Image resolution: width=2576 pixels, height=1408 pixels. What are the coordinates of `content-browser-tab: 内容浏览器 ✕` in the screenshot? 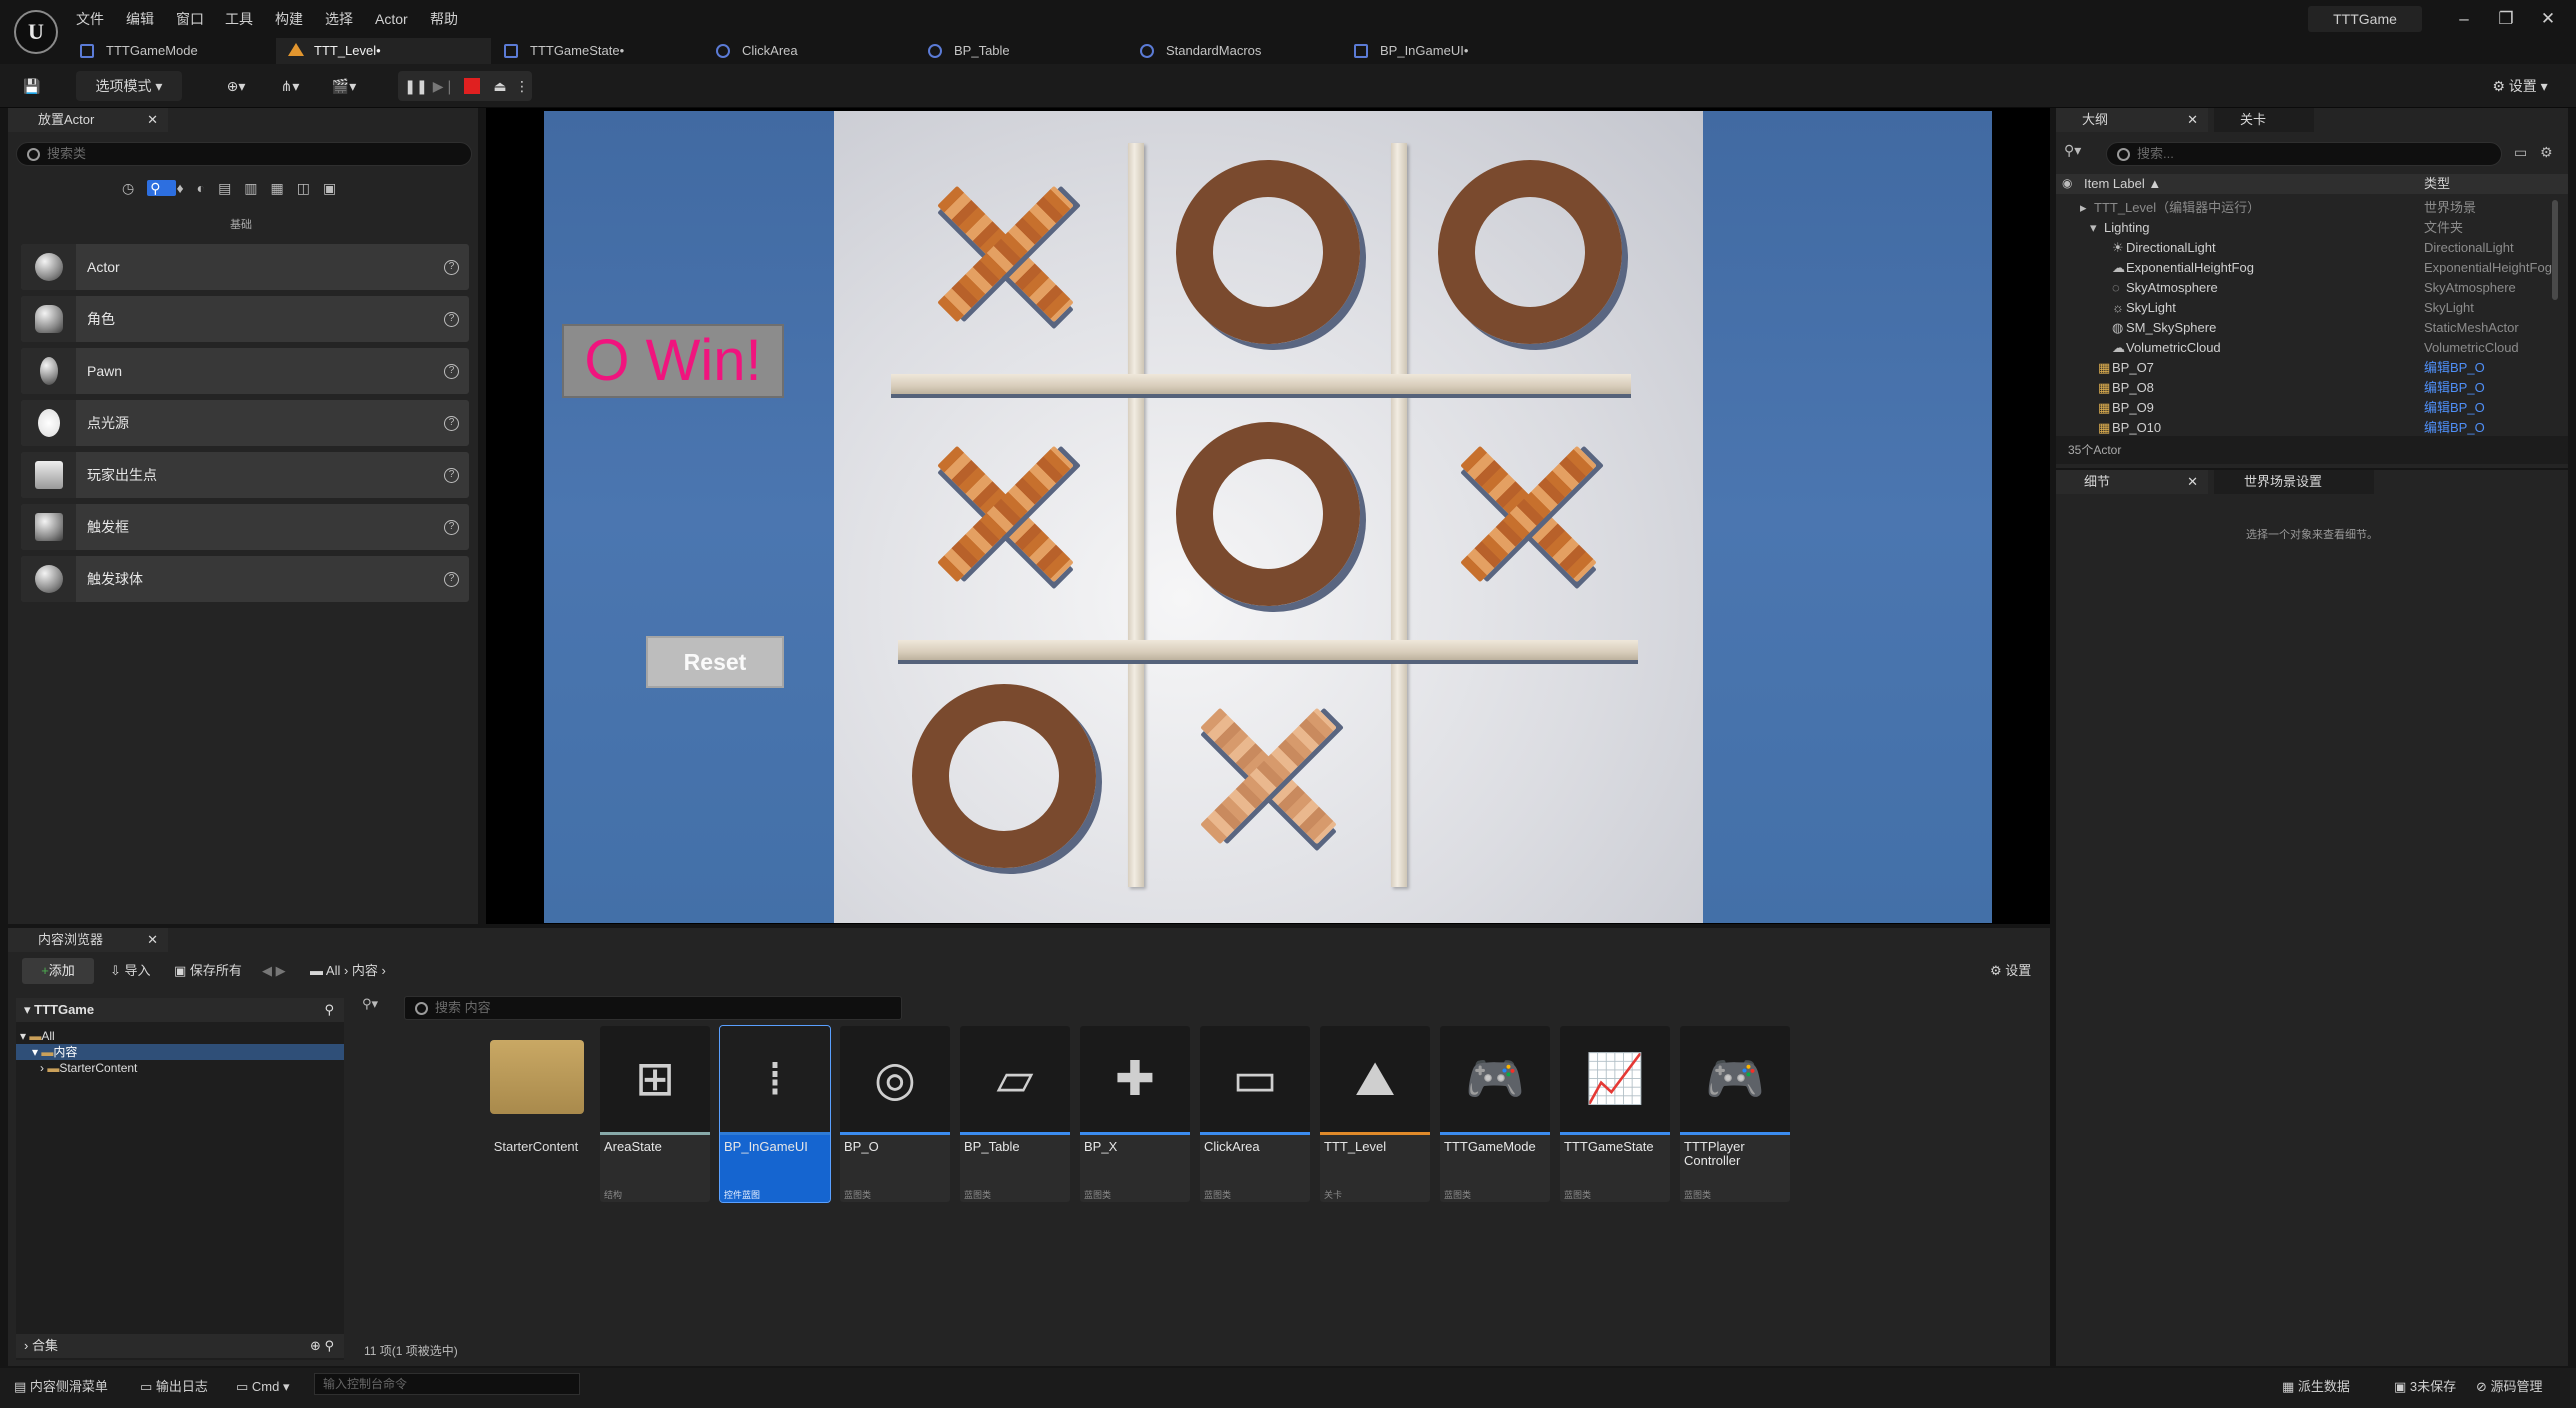 It's located at (88, 940).